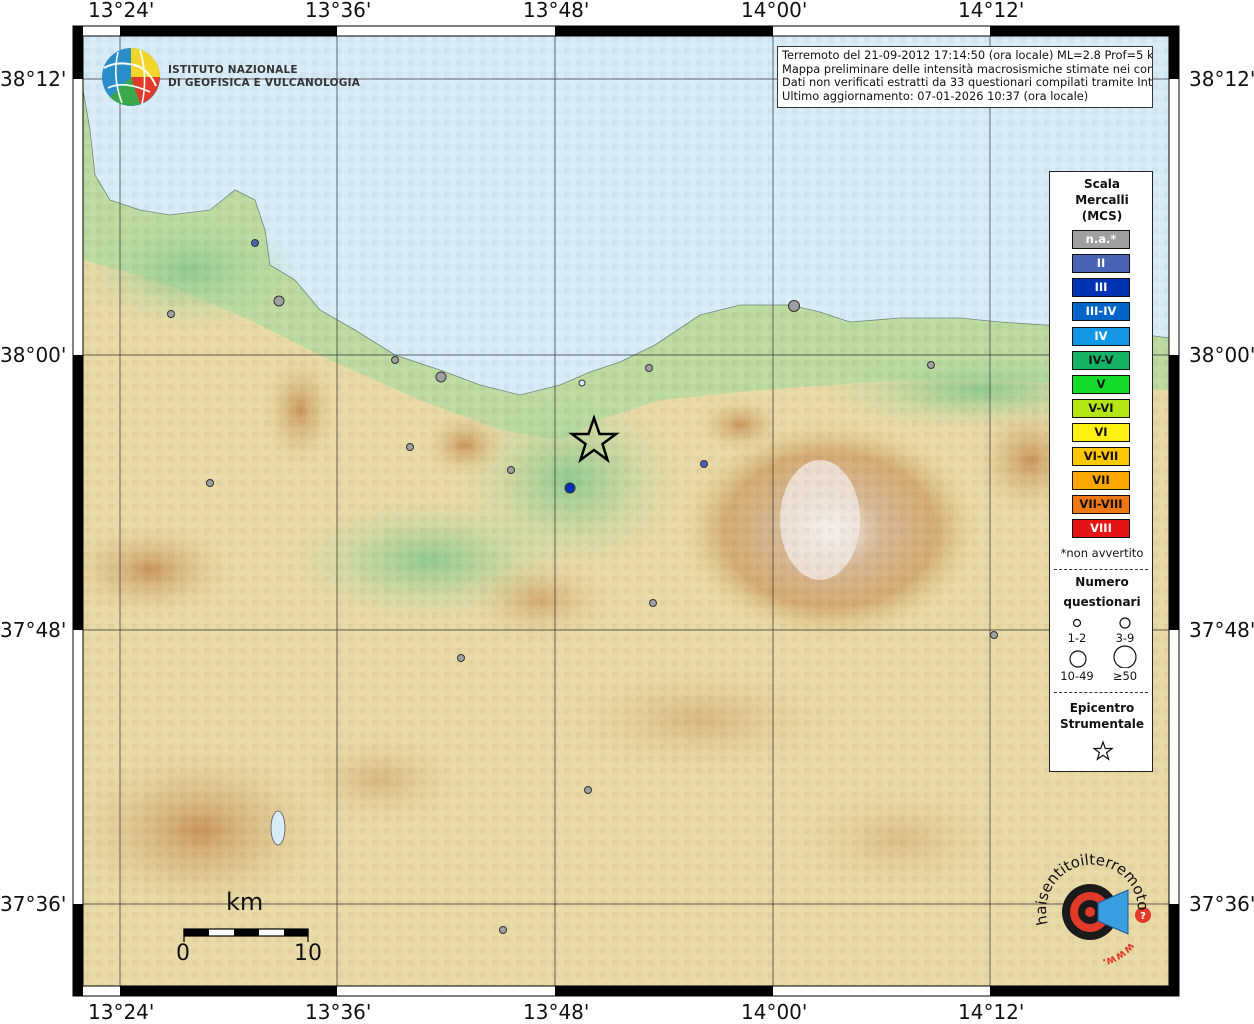 The height and width of the screenshot is (1024, 1254). I want to click on count-label: 10-49, so click(1077, 676).